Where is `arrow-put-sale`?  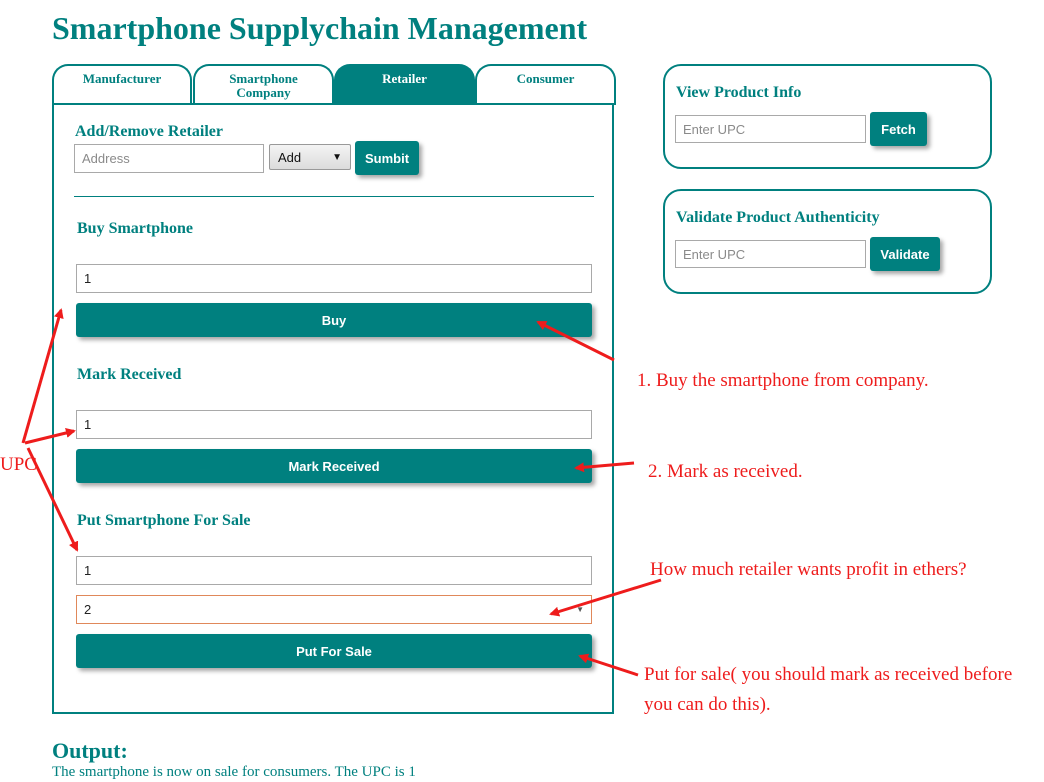
arrow-put-sale is located at coordinates (608, 665).